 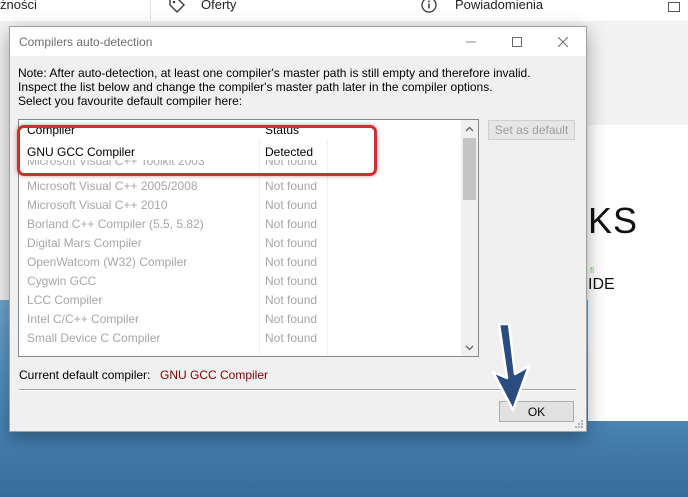 I want to click on highlight-annotation, so click(x=197, y=150).